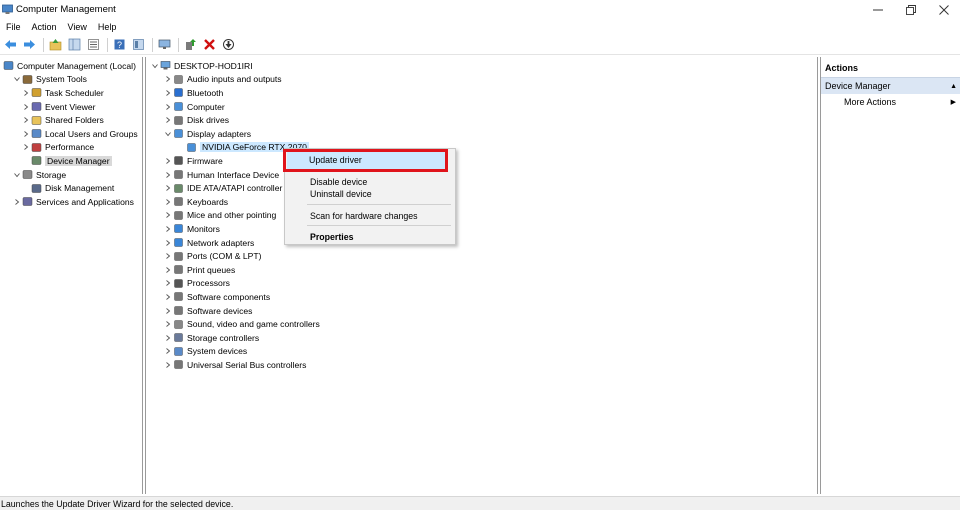  I want to click on device-tree-root: DESKTOP-HOD1IRI, so click(201, 66).